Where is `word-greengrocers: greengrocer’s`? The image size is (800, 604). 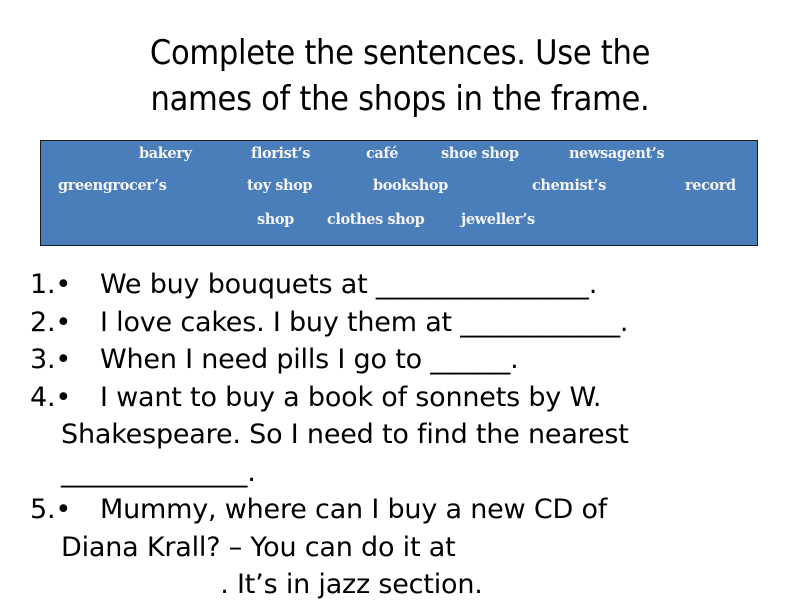
word-greengrocers: greengrocer’s is located at coordinates (112, 185).